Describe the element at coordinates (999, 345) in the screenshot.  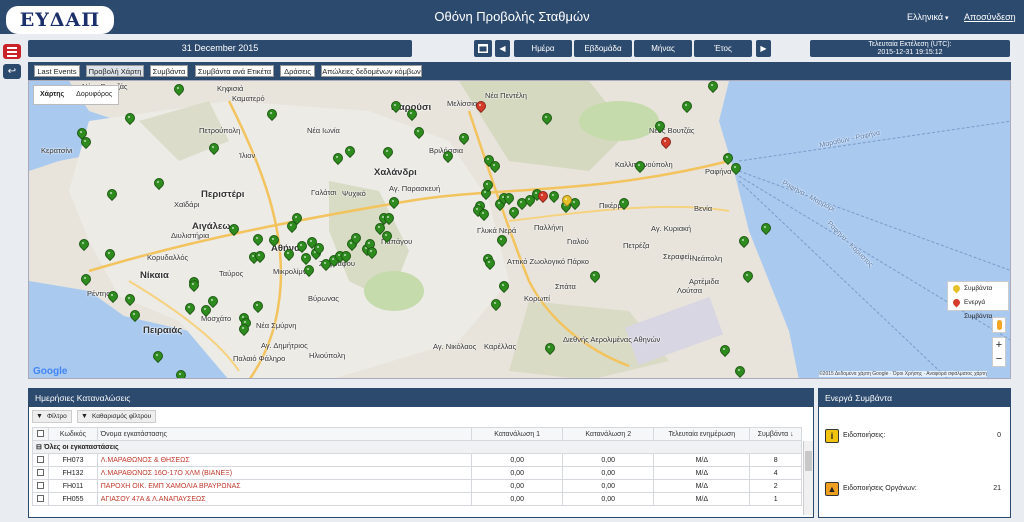
I see `zoom-in-button: +` at that location.